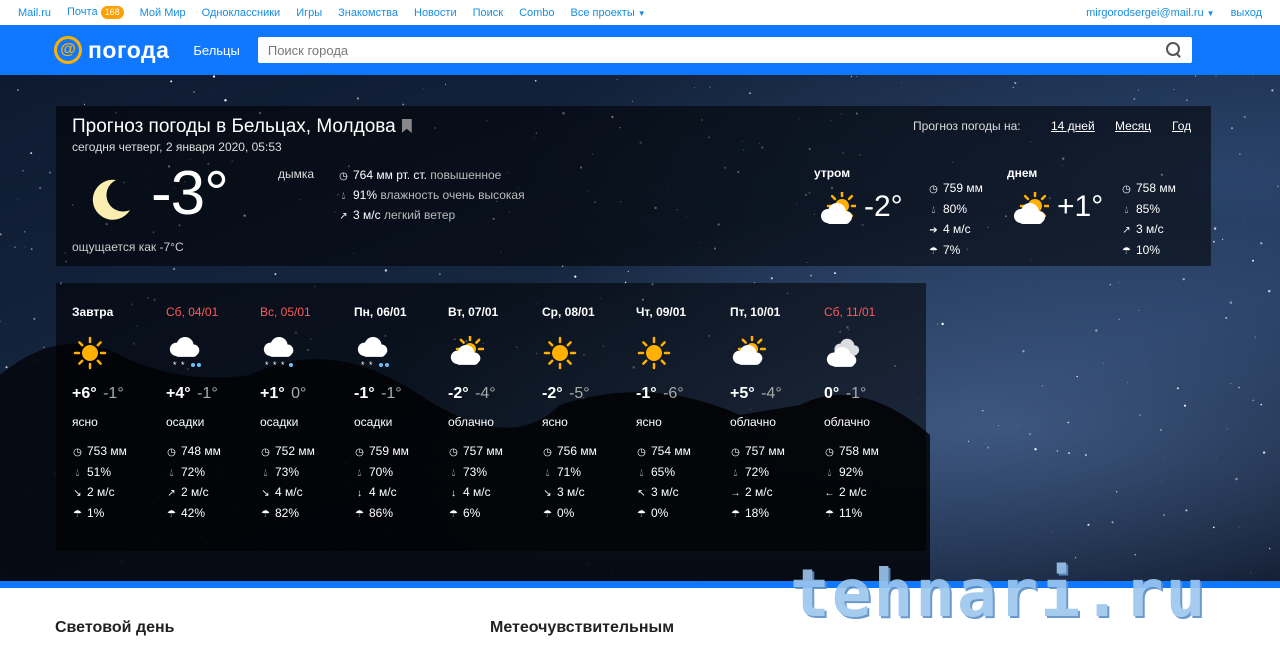 Image resolution: width=1280 pixels, height=654 pixels. I want to click on bookmark-icon, so click(406, 126).